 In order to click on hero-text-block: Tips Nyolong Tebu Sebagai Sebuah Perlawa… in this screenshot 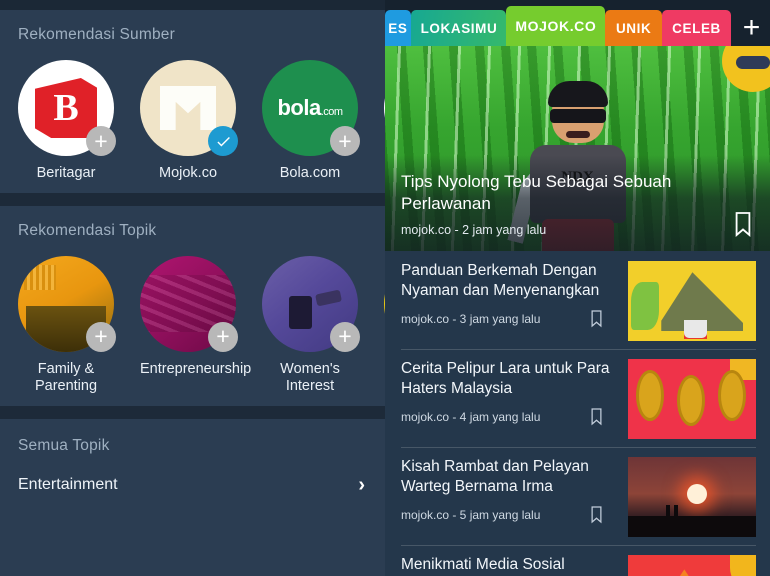, I will do `click(559, 204)`.